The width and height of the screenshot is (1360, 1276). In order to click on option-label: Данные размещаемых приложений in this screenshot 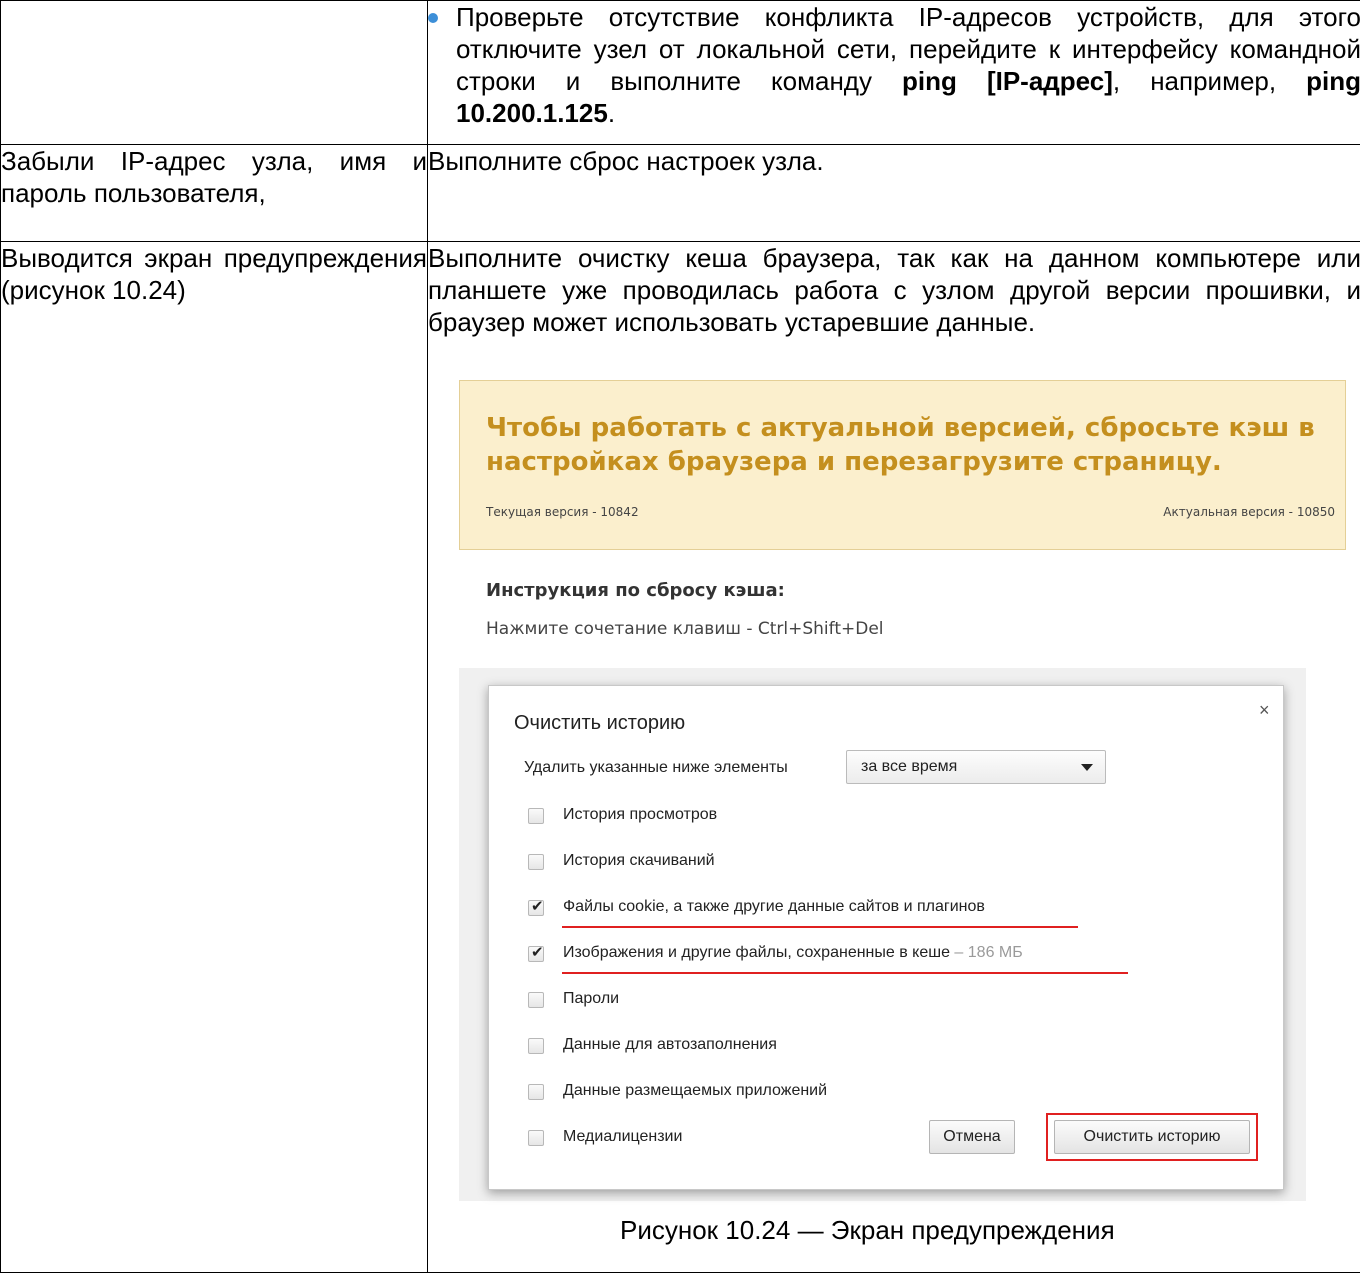, I will do `click(695, 1090)`.